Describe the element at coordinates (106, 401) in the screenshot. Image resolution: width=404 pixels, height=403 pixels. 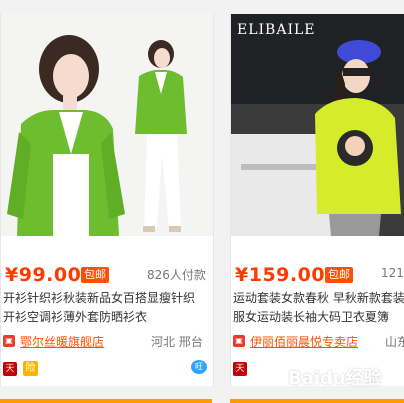
I see `bottom-accent-left` at that location.